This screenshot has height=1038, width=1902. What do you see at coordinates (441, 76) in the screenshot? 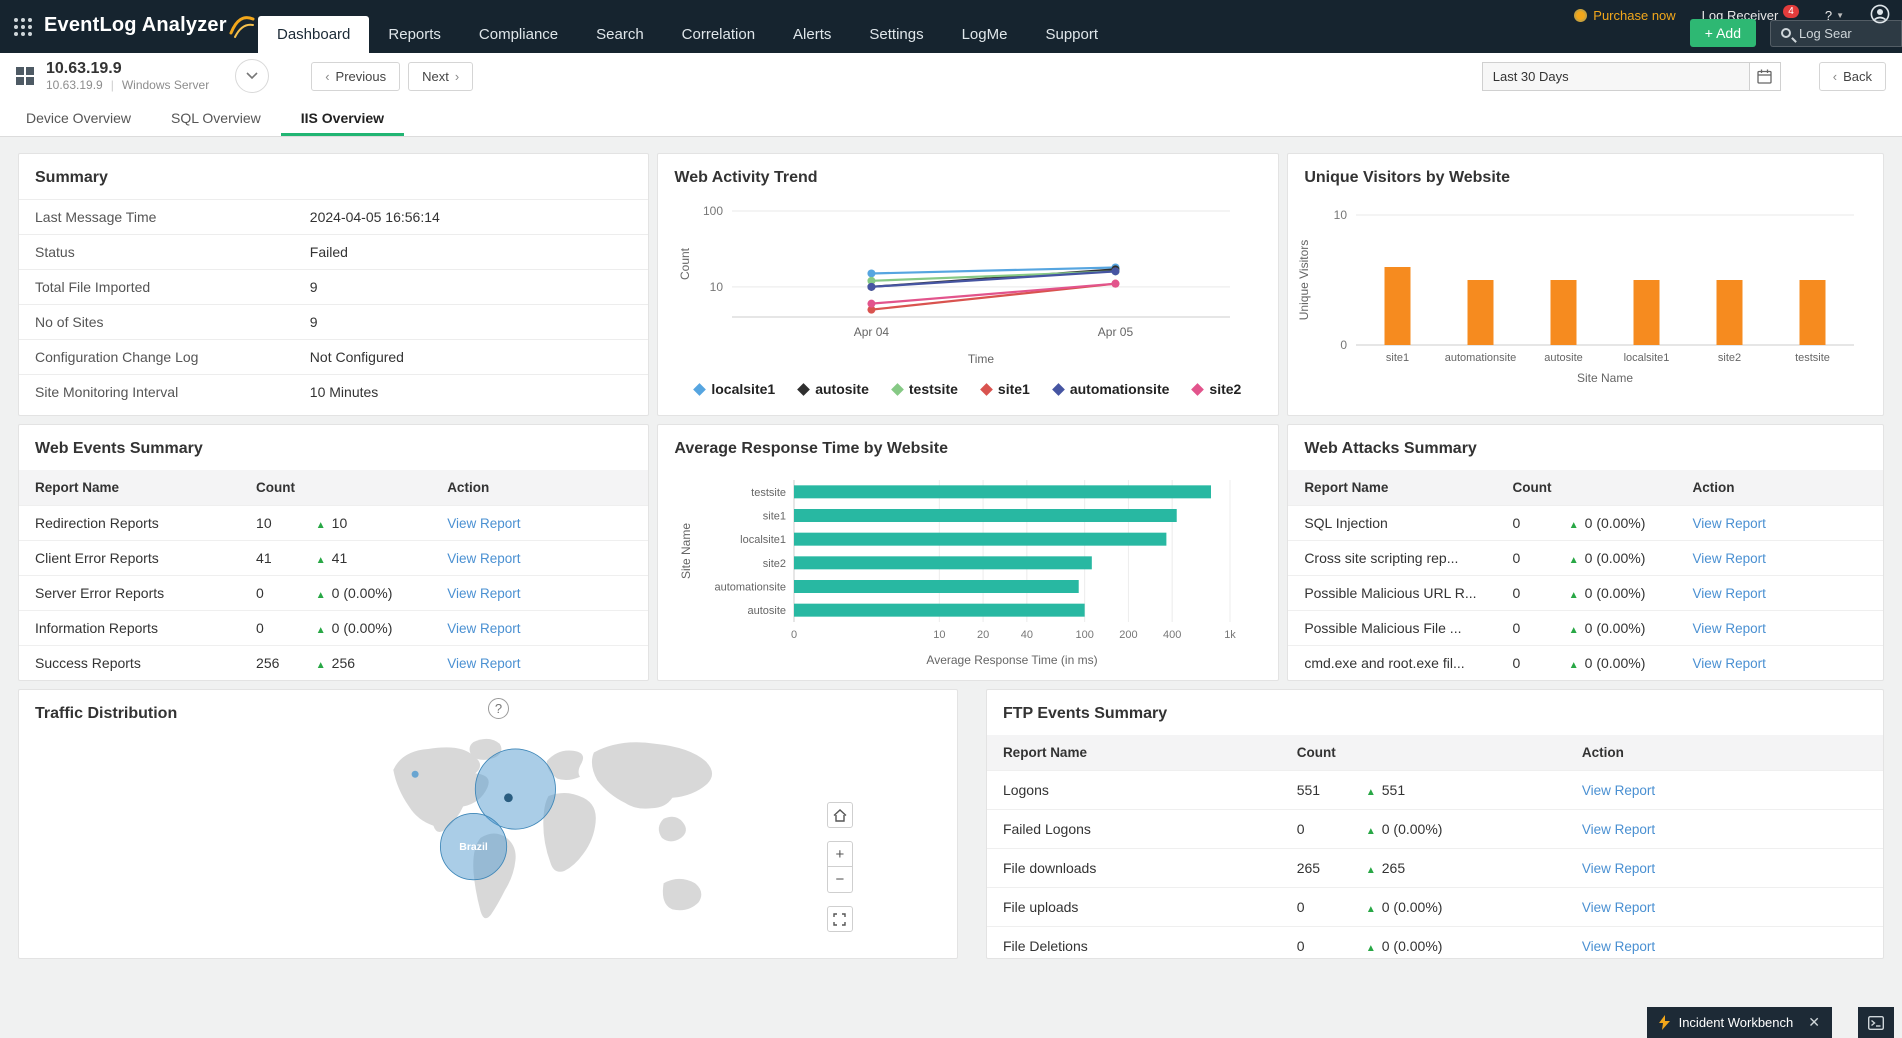
I see `next-device-button: Next ›` at bounding box center [441, 76].